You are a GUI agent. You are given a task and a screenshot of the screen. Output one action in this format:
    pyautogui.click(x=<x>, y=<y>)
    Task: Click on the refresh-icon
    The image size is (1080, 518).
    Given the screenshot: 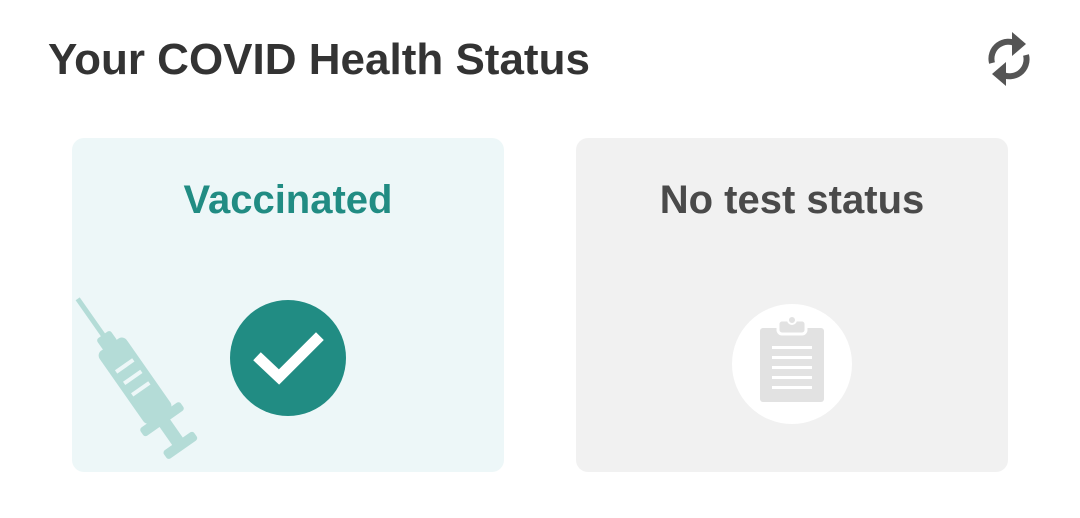 What is the action you would take?
    pyautogui.click(x=1009, y=59)
    